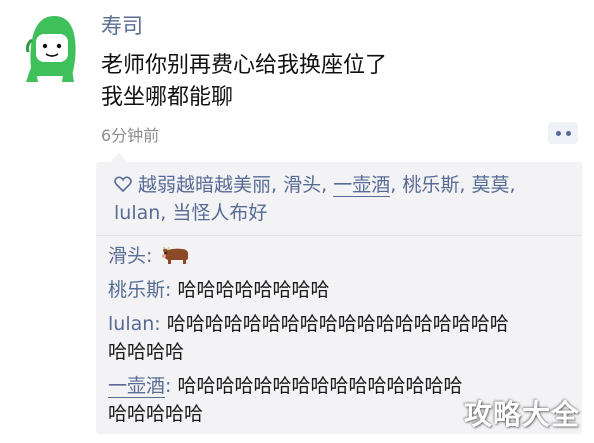 This screenshot has height=443, width=594. What do you see at coordinates (131, 324) in the screenshot?
I see `comment-author: lulan` at bounding box center [131, 324].